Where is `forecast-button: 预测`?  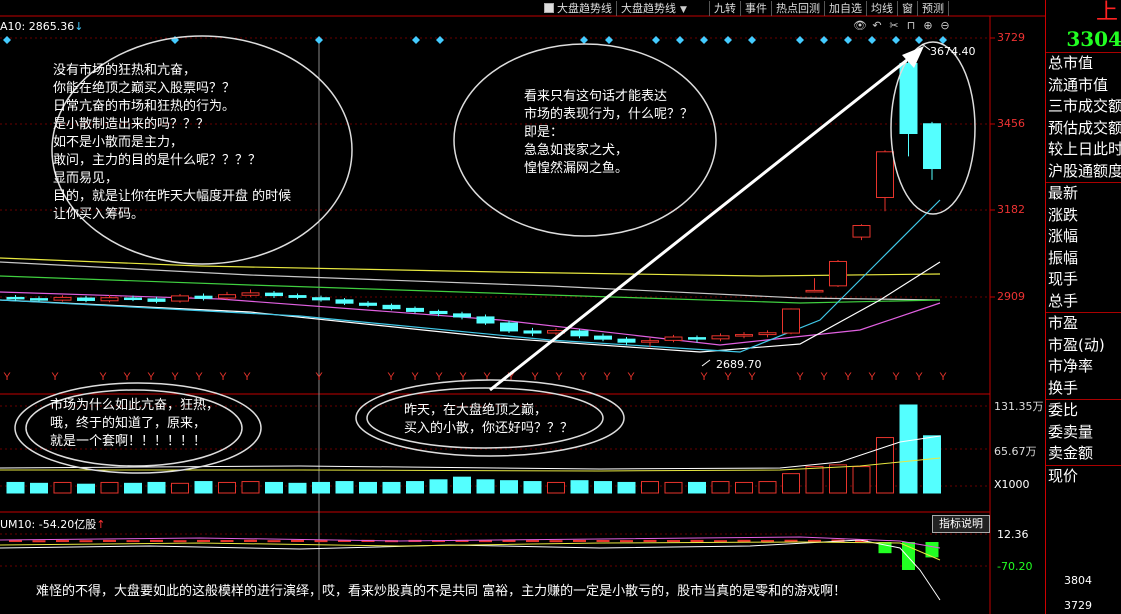 forecast-button: 预测 is located at coordinates (933, 8).